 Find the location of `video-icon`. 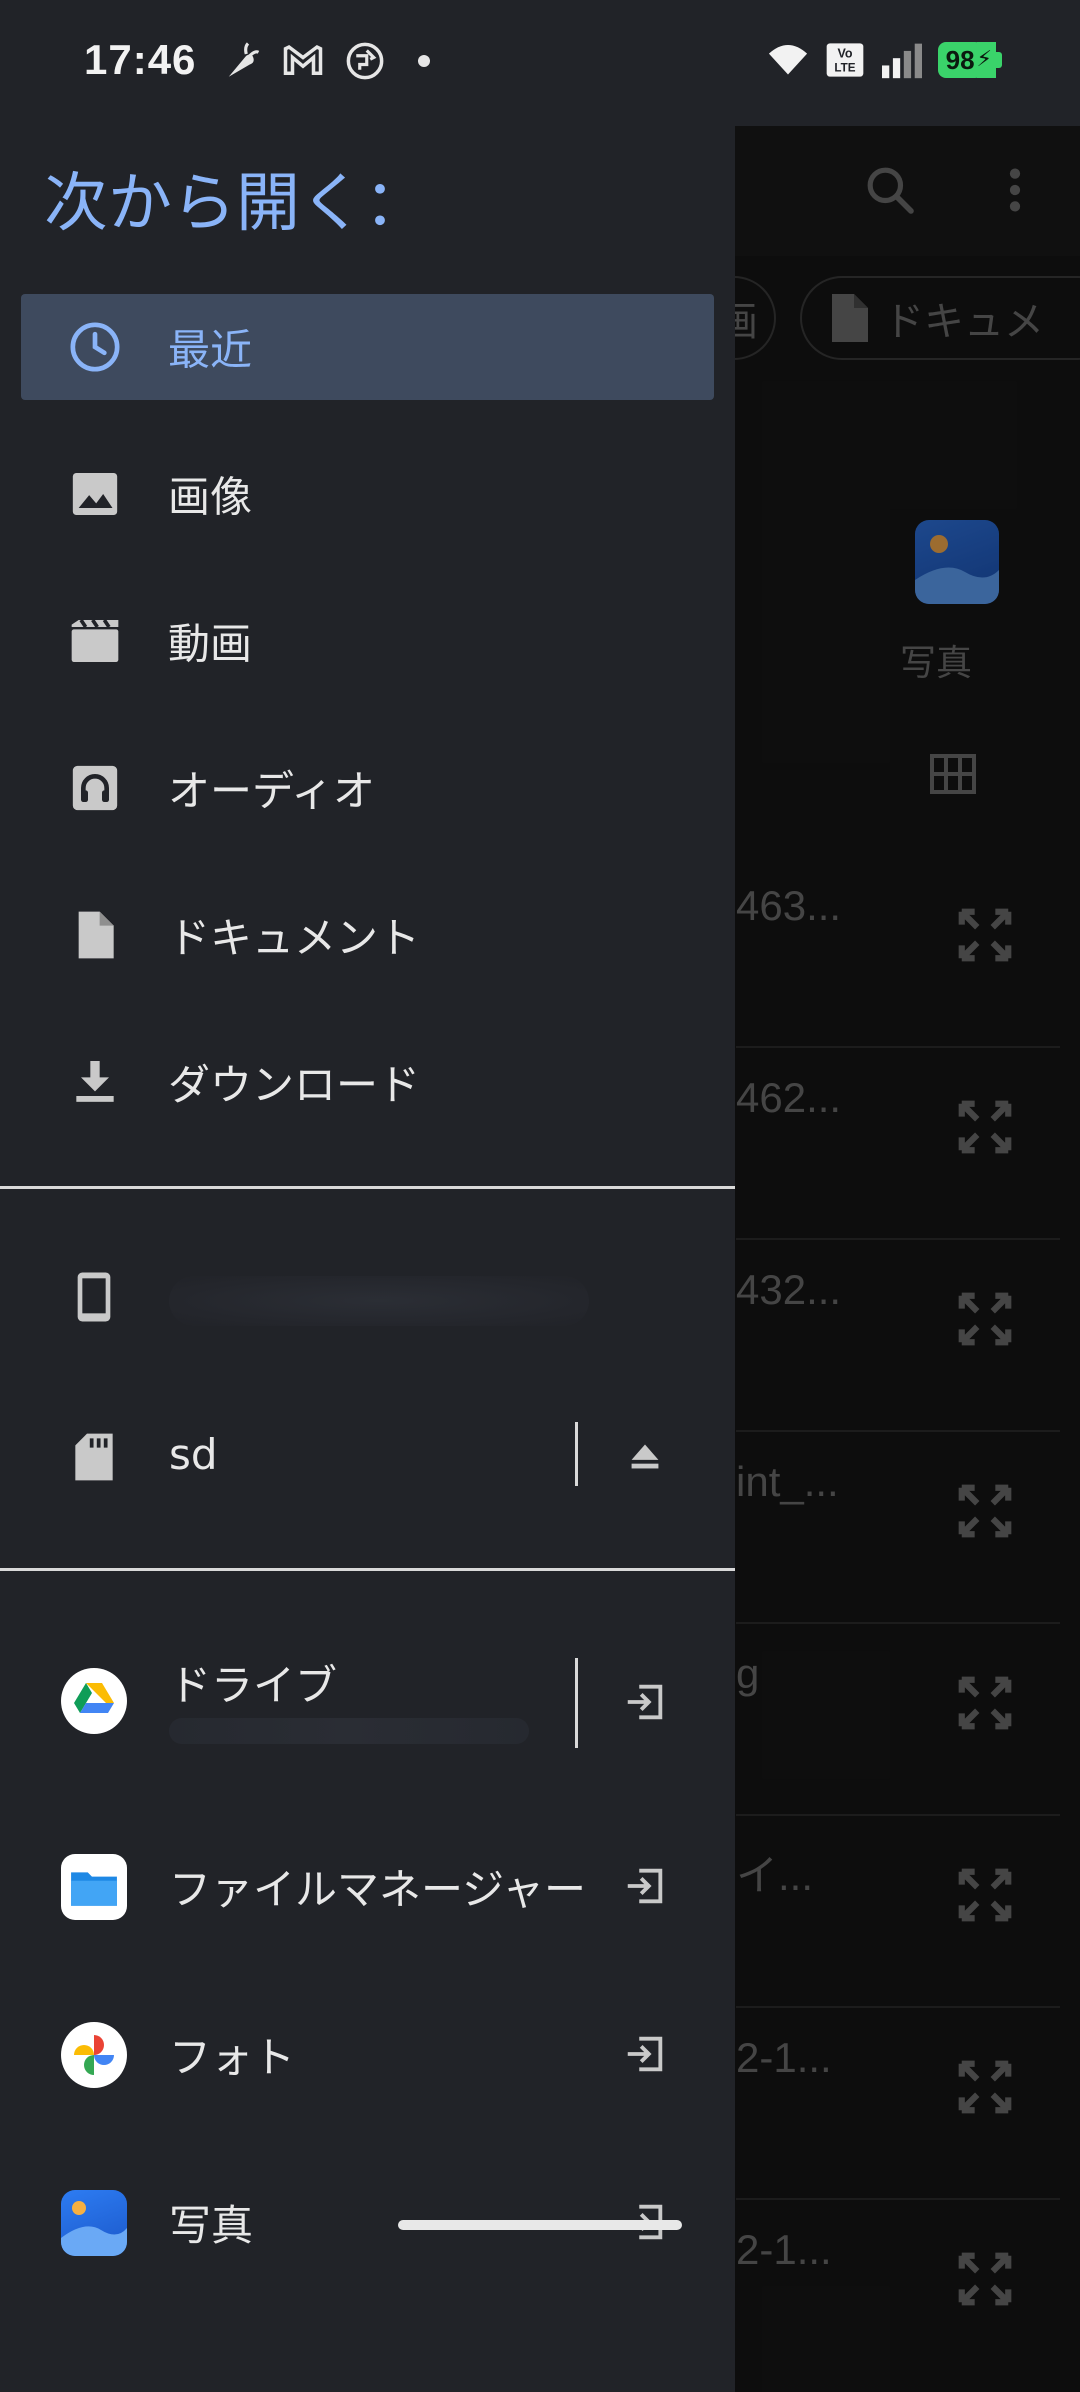

video-icon is located at coordinates (95, 641).